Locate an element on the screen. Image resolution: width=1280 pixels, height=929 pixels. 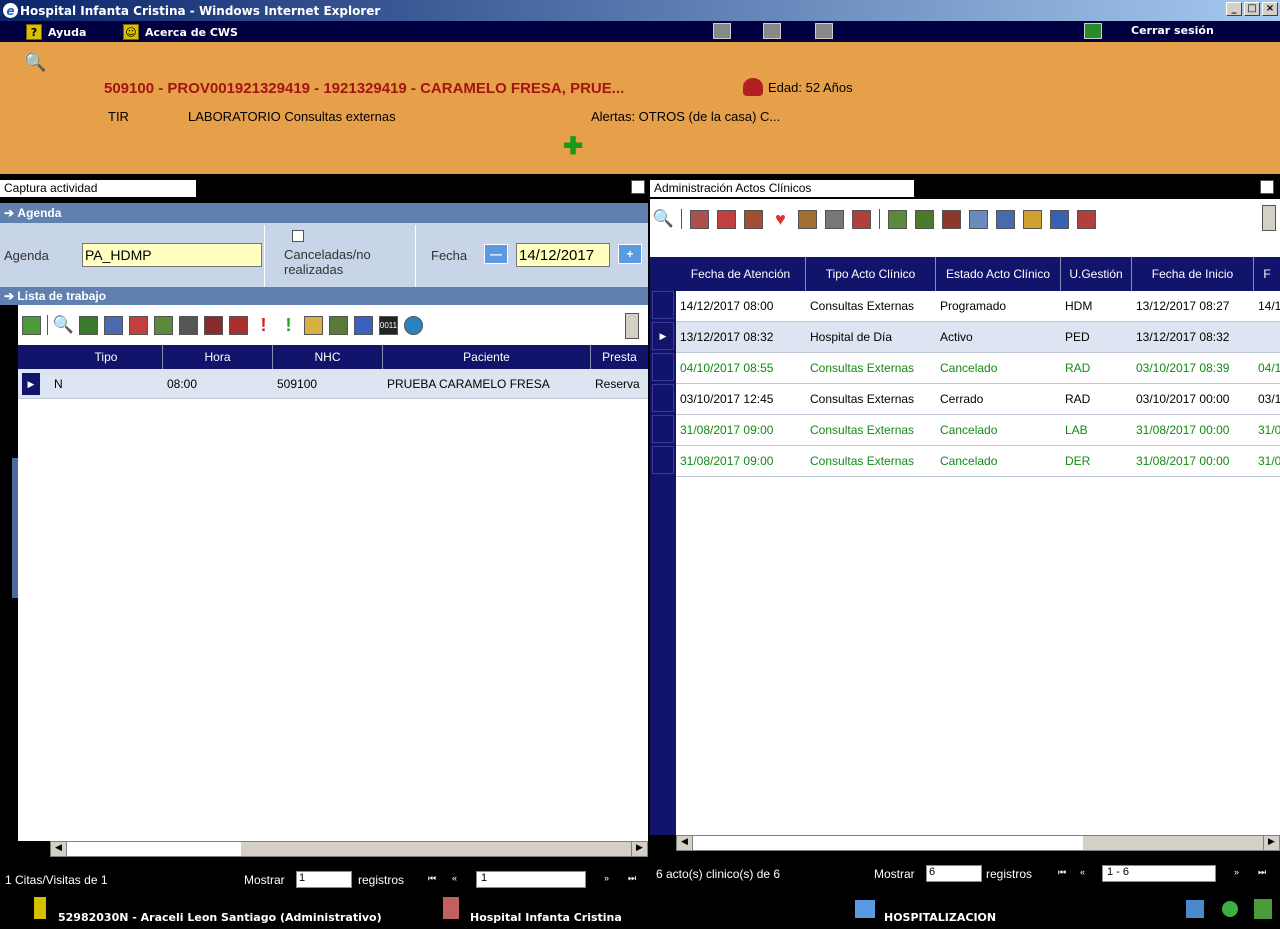
checklist-icon is located at coordinates (88, 325).